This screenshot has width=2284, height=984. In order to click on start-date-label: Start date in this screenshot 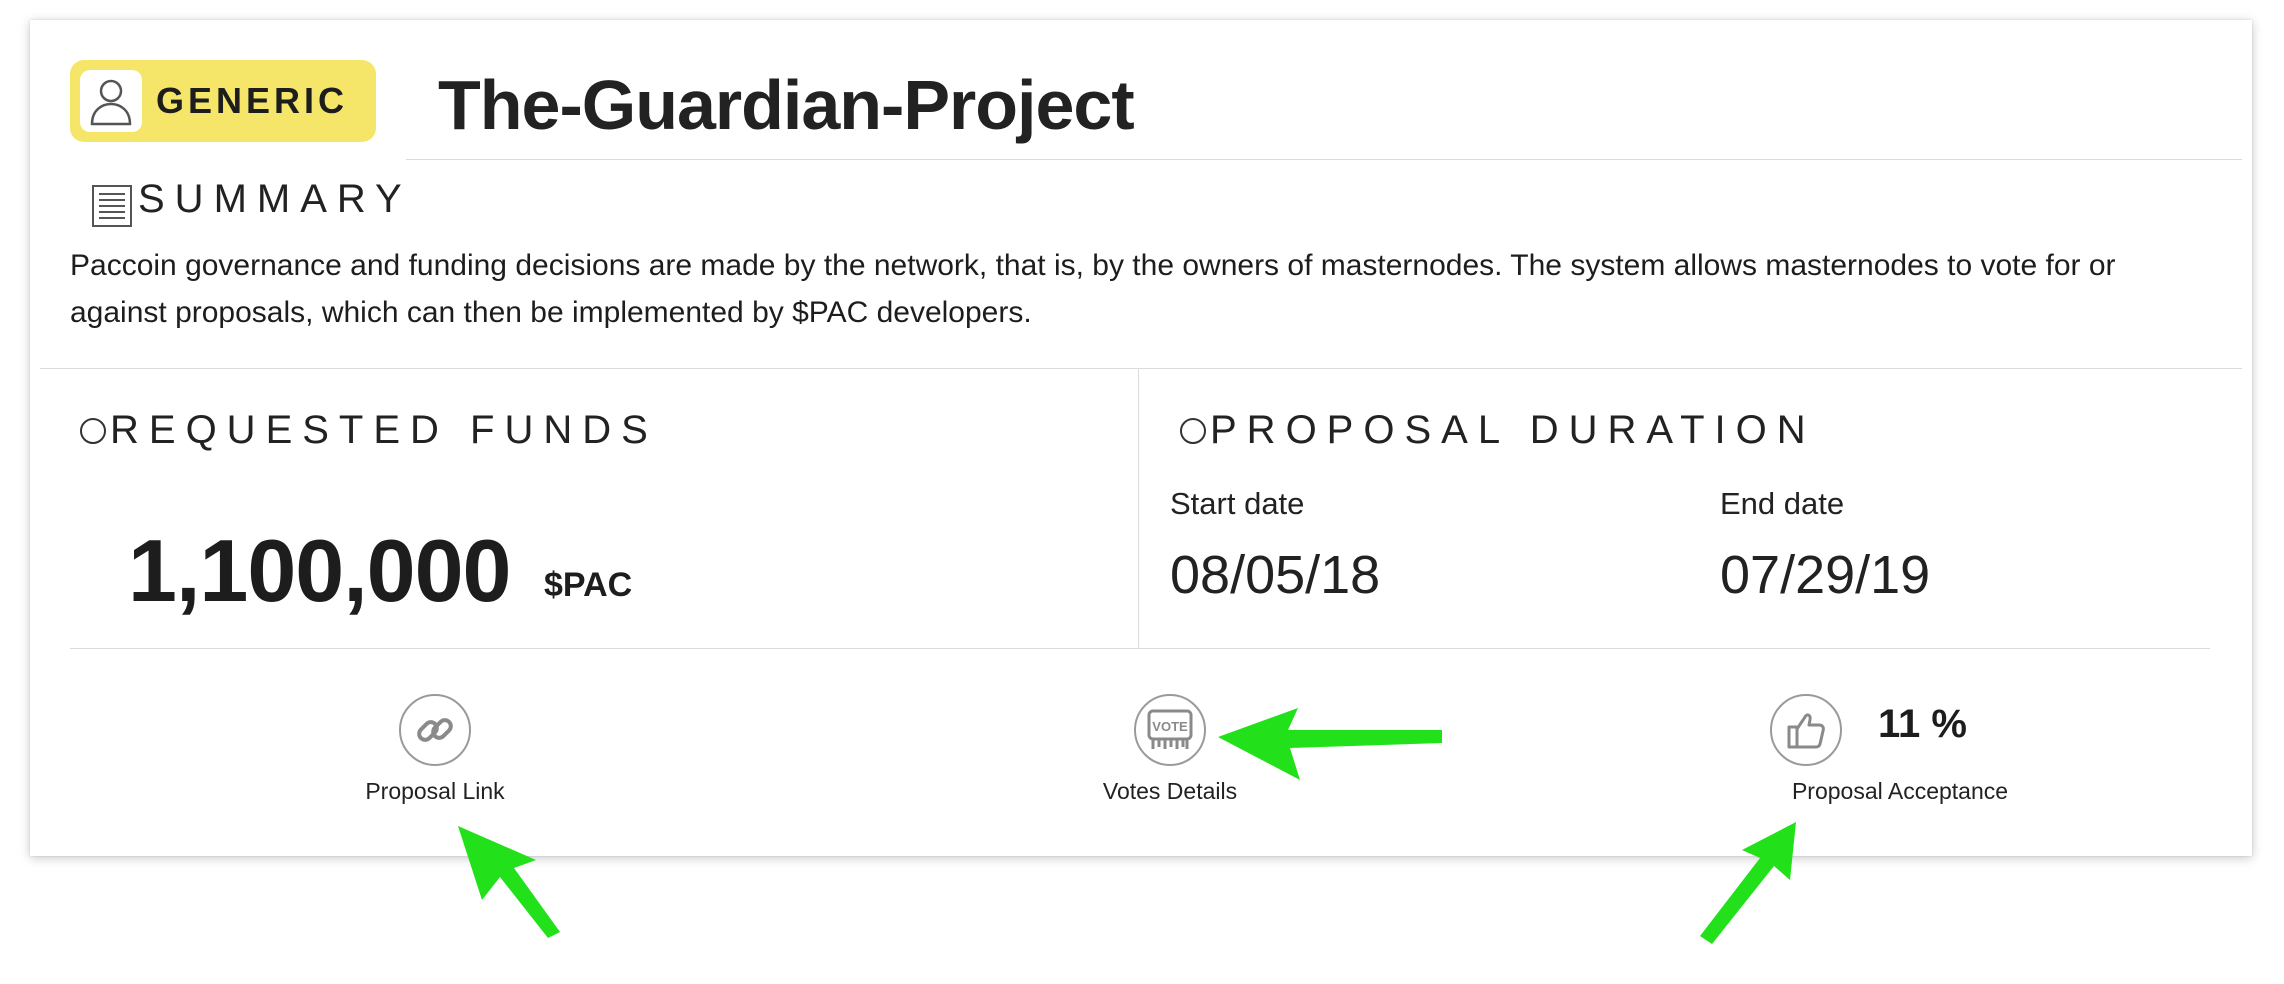, I will do `click(1237, 503)`.